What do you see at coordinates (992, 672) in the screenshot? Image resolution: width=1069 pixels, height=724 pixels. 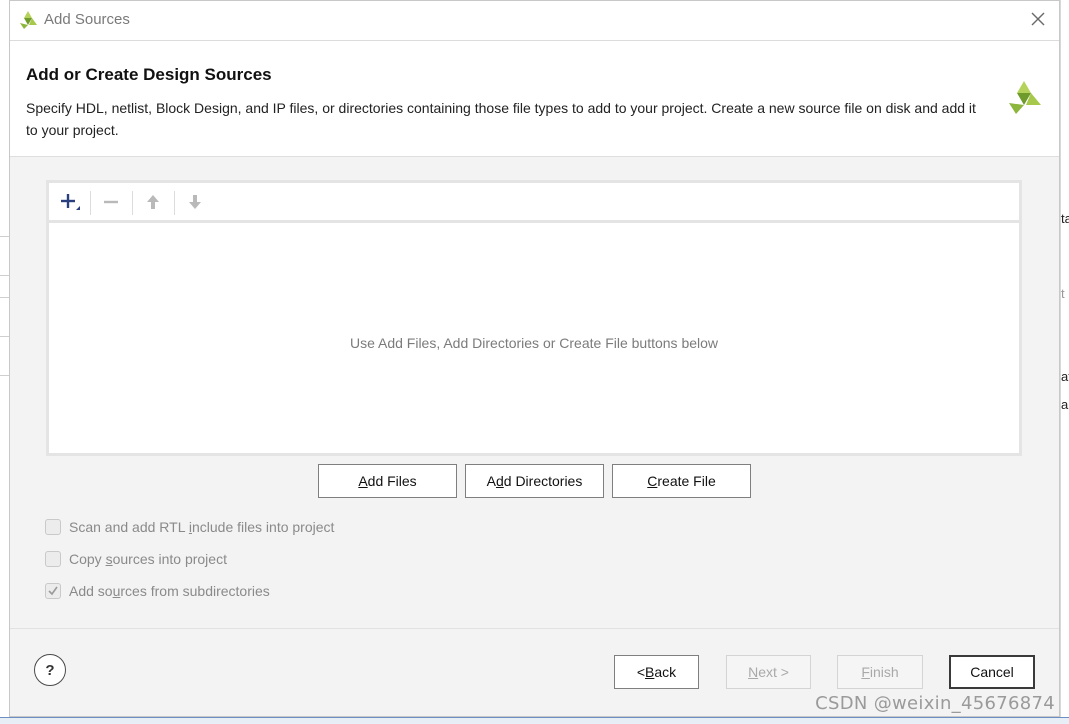 I see `cancel-button: Cancel` at bounding box center [992, 672].